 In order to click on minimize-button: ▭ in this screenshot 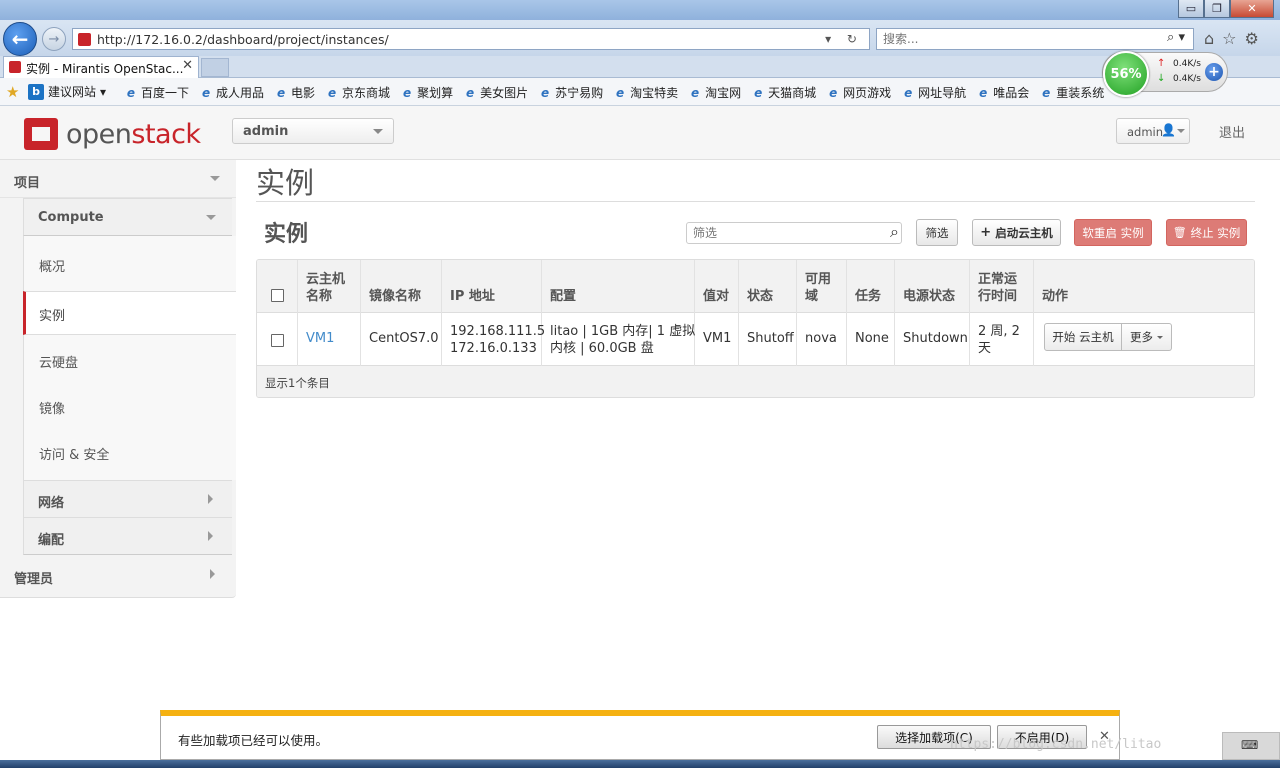, I will do `click(1191, 9)`.